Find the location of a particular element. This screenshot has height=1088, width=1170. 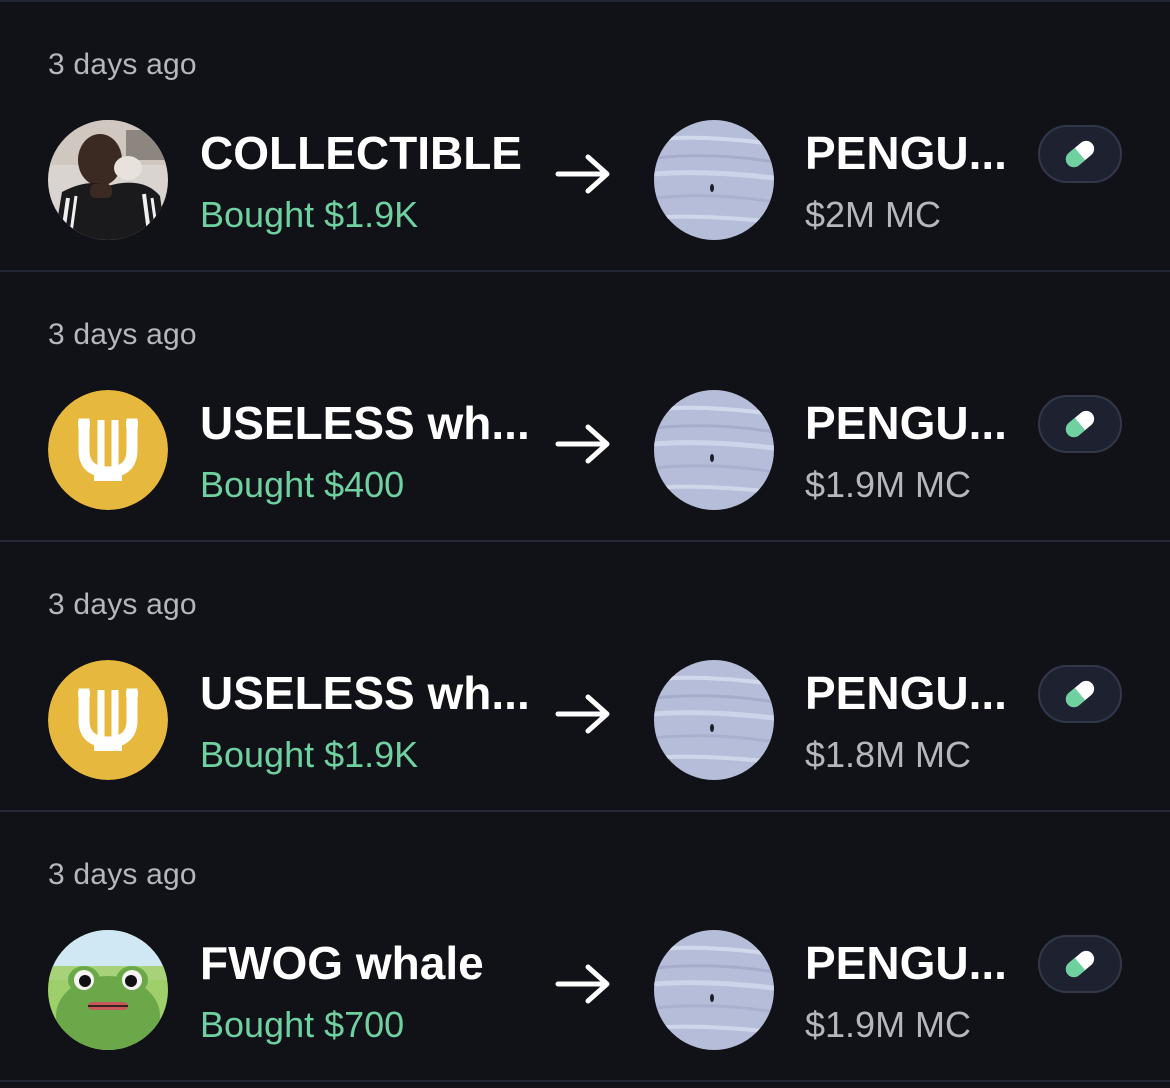

trader-name: FWOG whale is located at coordinates (342, 963).